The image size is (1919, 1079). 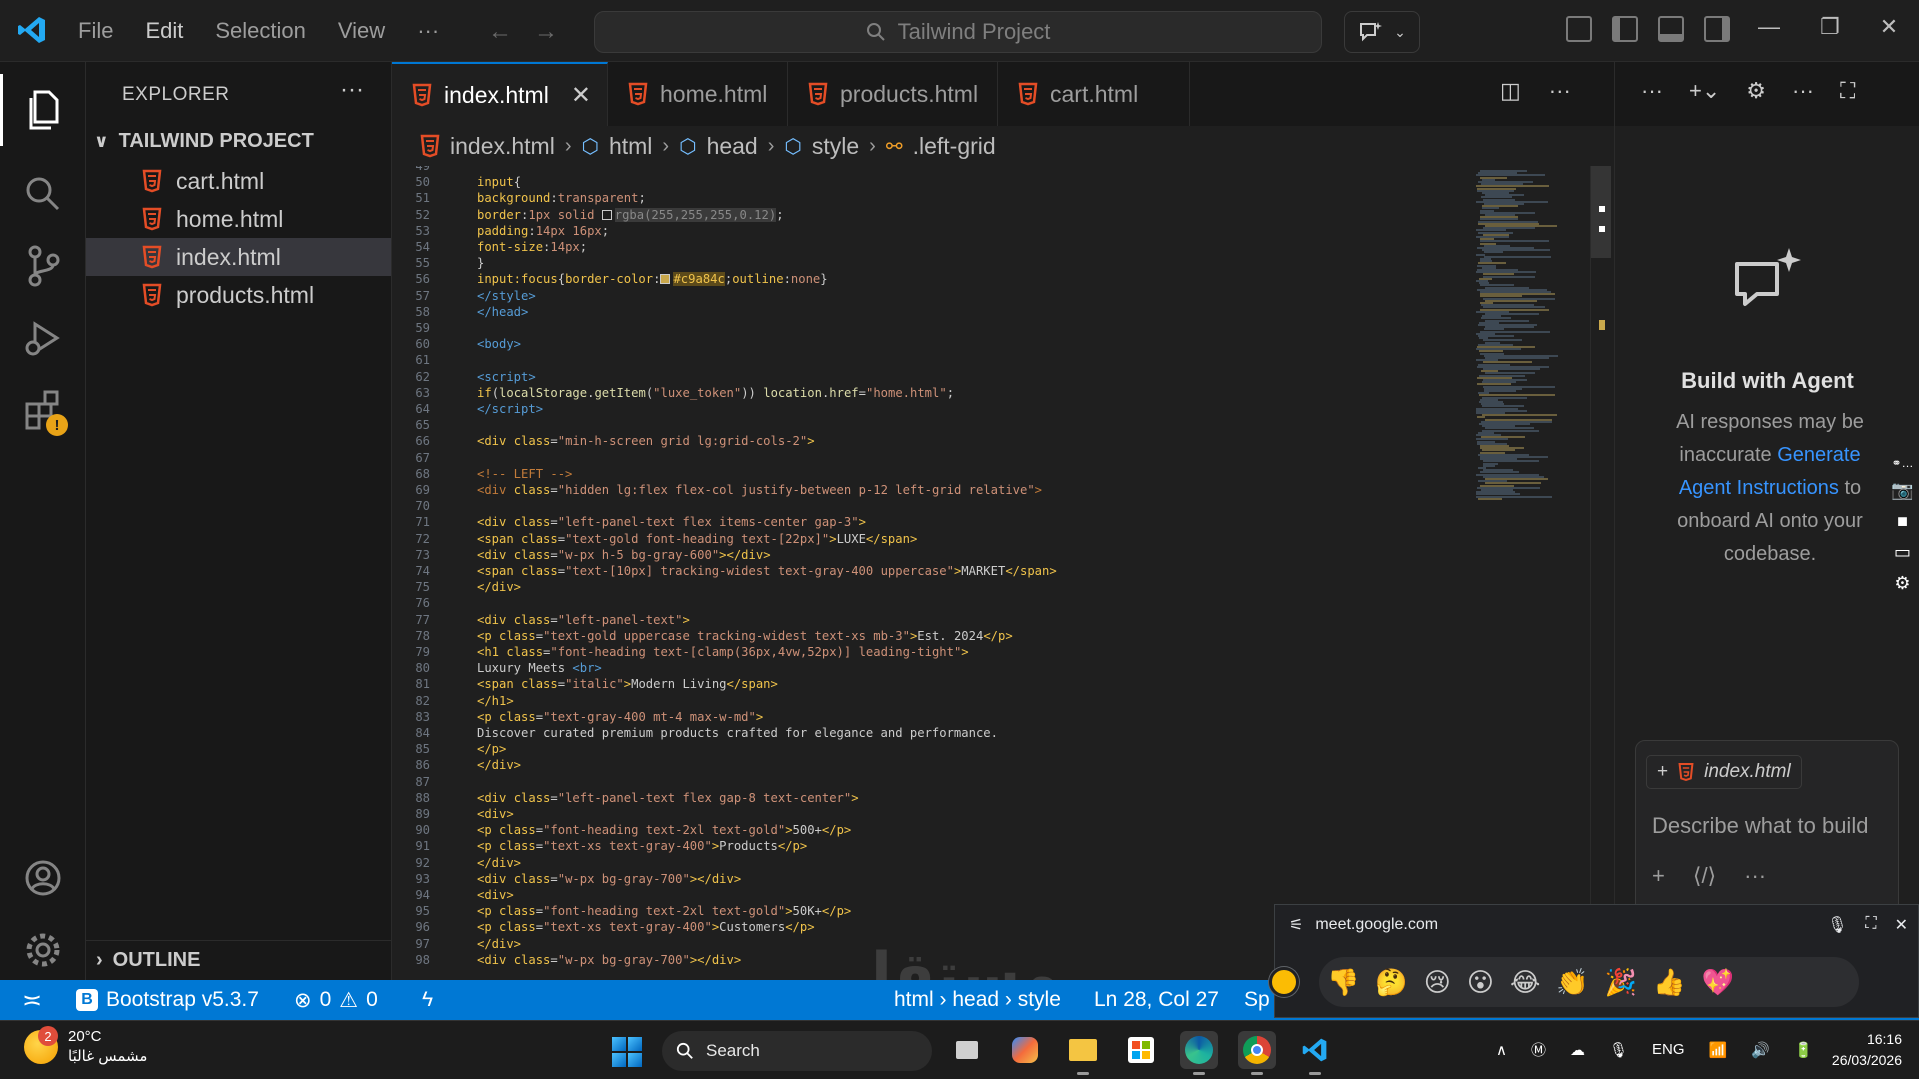 What do you see at coordinates (95, 31) in the screenshot?
I see `menu-file: File` at bounding box center [95, 31].